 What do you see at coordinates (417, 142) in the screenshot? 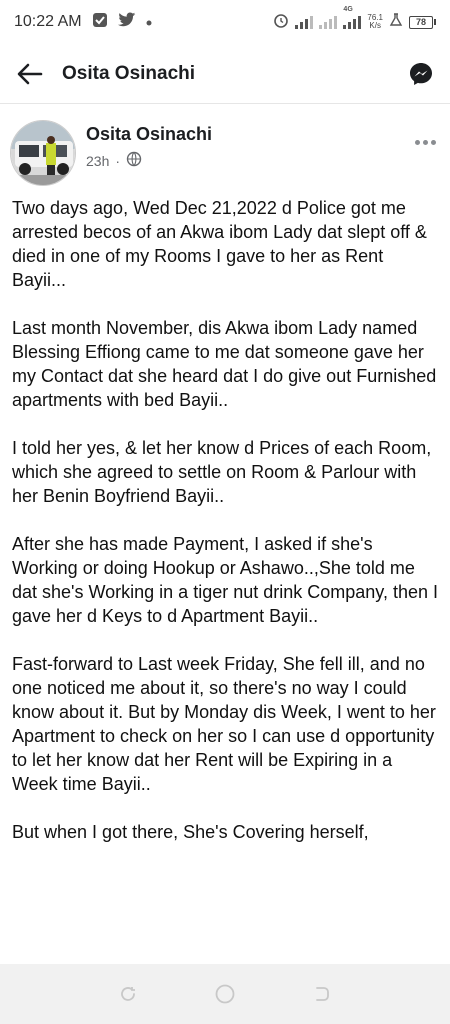
I see `more-icon` at bounding box center [417, 142].